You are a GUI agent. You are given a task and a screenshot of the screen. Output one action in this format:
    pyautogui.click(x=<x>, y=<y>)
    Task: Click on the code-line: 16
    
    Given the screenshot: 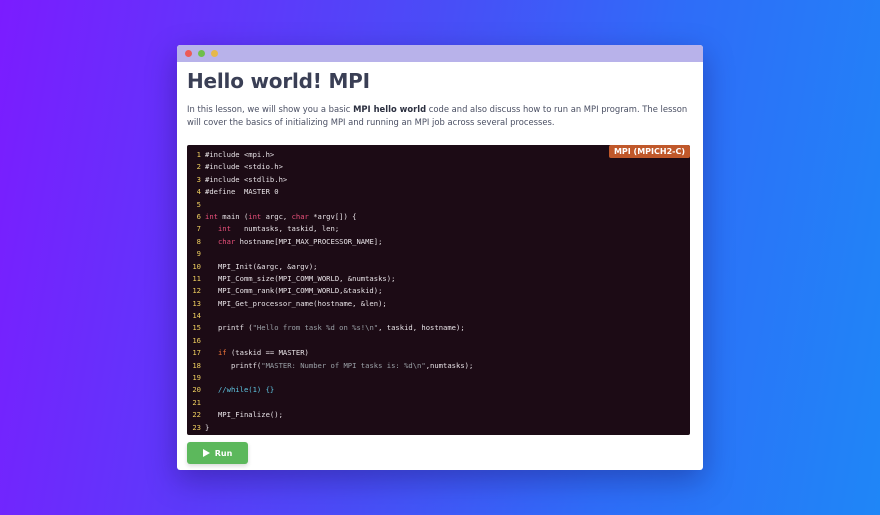 What is the action you would take?
    pyautogui.click(x=438, y=341)
    